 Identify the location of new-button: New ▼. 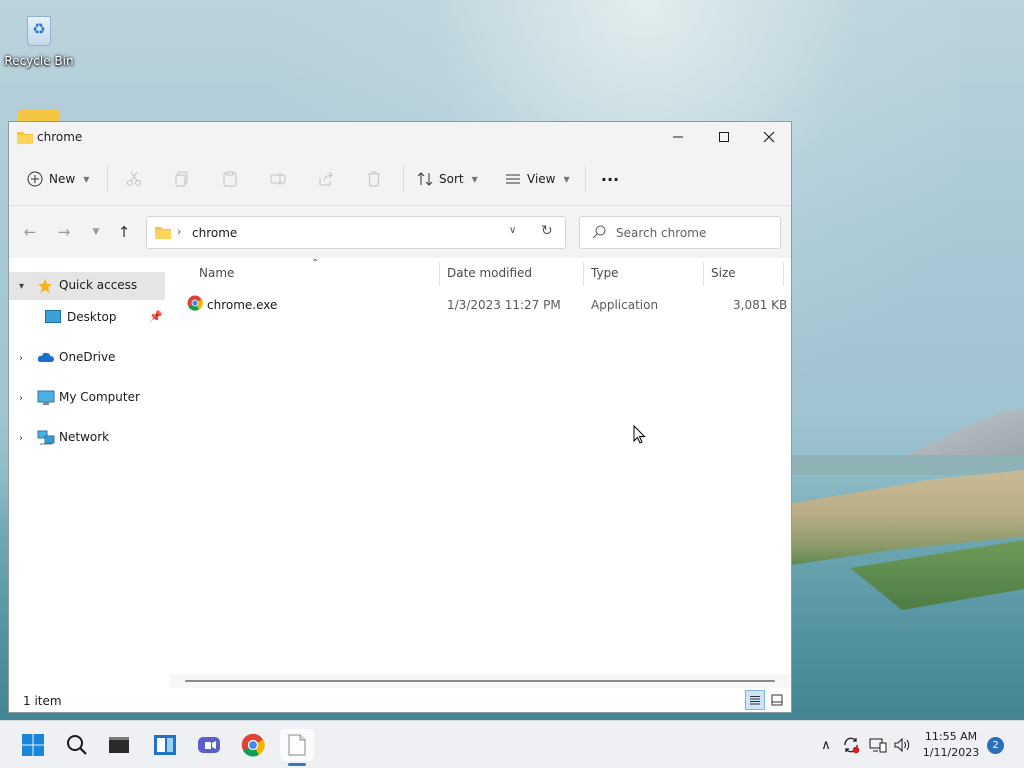
(58, 179).